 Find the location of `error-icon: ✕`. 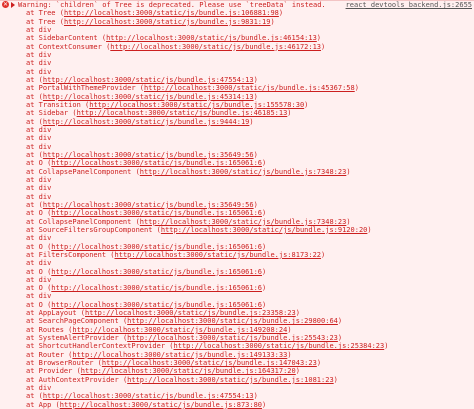

error-icon: ✕ is located at coordinates (5, 4).